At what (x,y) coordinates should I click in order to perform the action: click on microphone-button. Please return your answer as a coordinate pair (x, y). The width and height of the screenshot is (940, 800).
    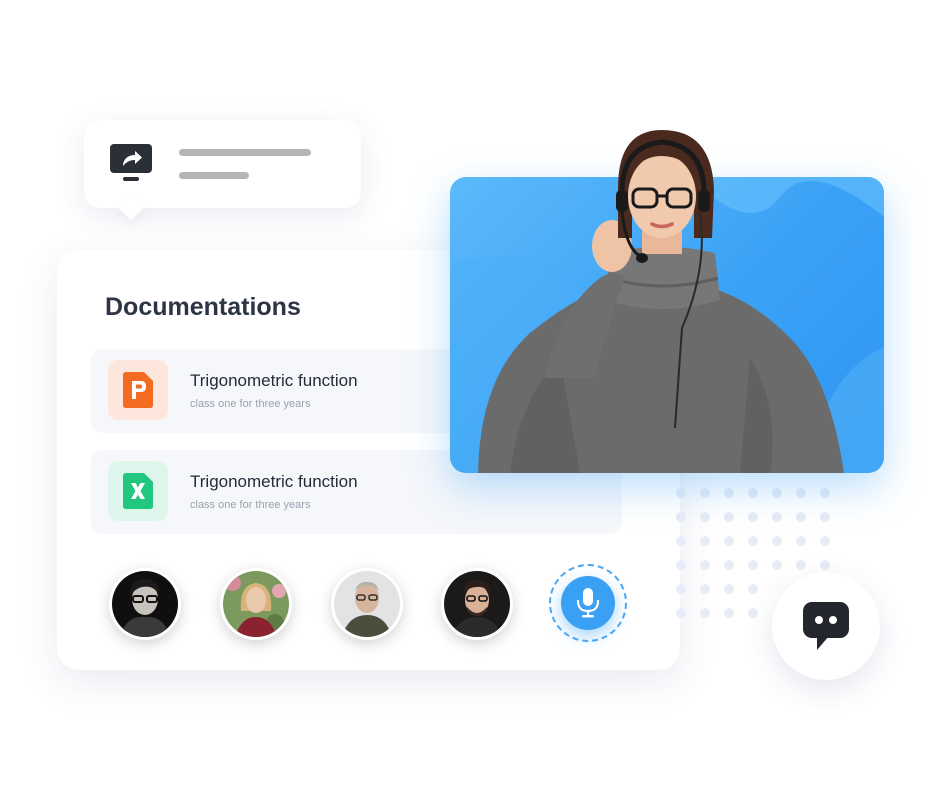
    Looking at the image, I should click on (588, 603).